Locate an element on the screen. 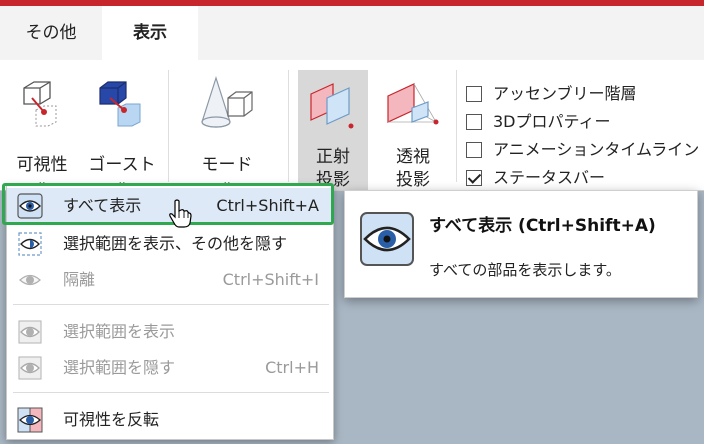  mode-button: モード ⌄ is located at coordinates (227, 130).